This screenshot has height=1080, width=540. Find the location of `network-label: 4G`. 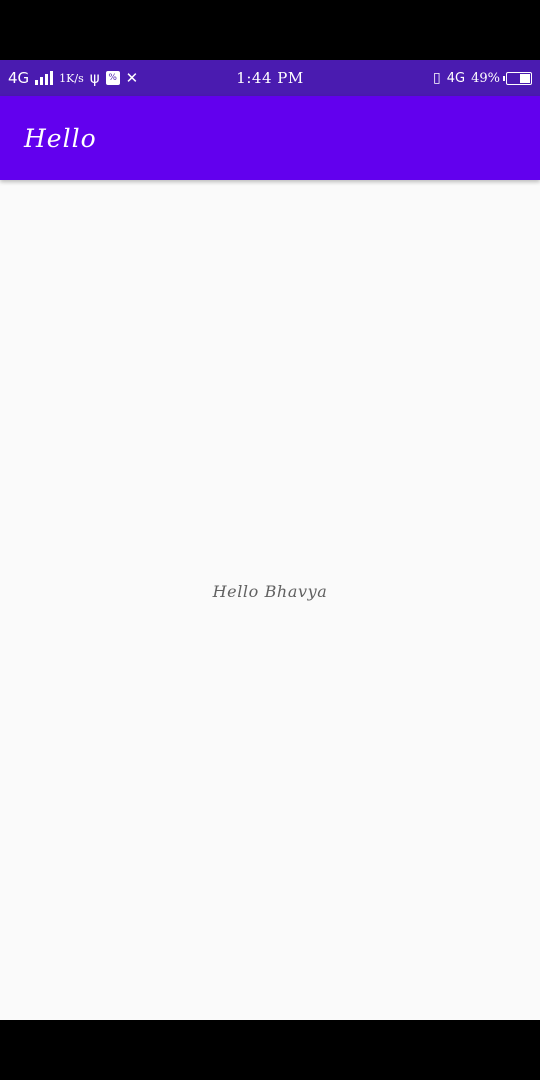

network-label: 4G is located at coordinates (19, 78).